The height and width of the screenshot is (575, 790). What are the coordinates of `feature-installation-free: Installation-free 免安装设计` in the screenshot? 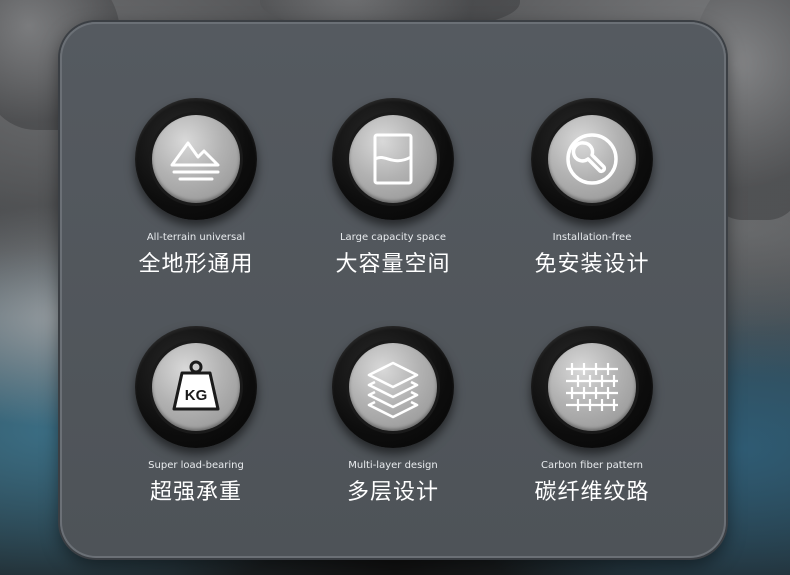 It's located at (592, 188).